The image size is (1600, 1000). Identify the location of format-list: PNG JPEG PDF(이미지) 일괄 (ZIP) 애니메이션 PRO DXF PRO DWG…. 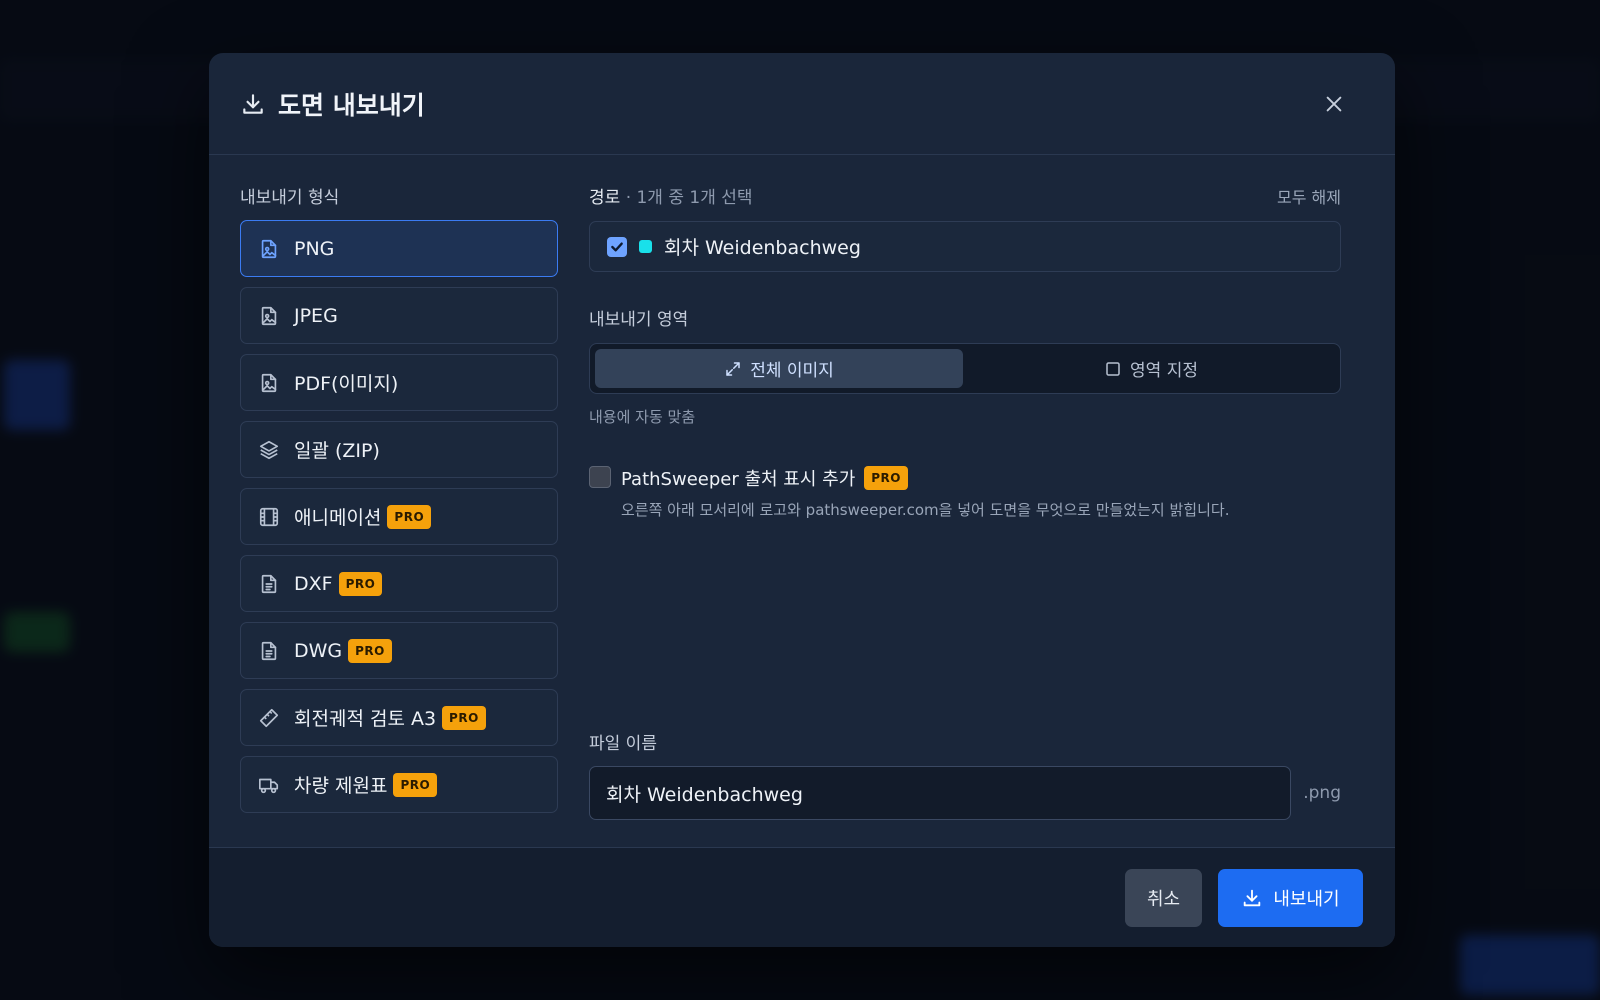
(399, 516).